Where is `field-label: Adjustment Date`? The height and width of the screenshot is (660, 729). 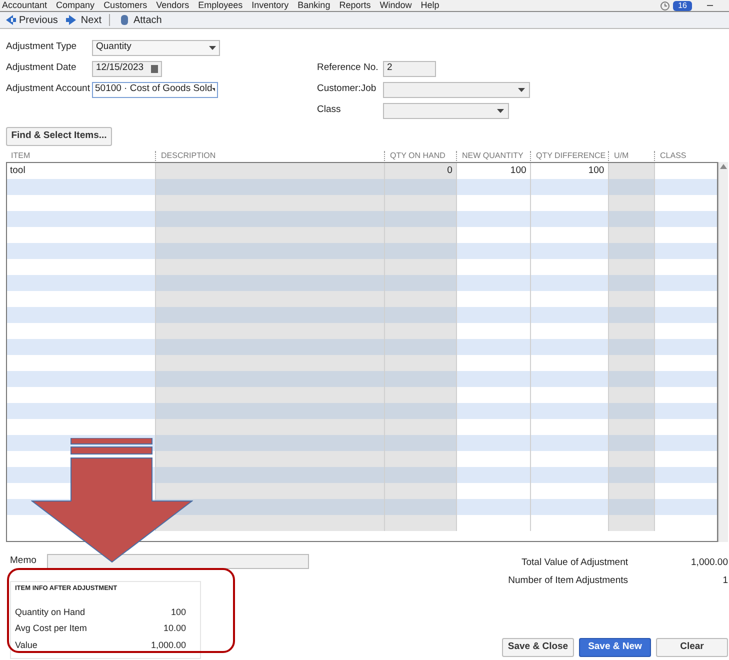
field-label: Adjustment Date is located at coordinates (42, 68).